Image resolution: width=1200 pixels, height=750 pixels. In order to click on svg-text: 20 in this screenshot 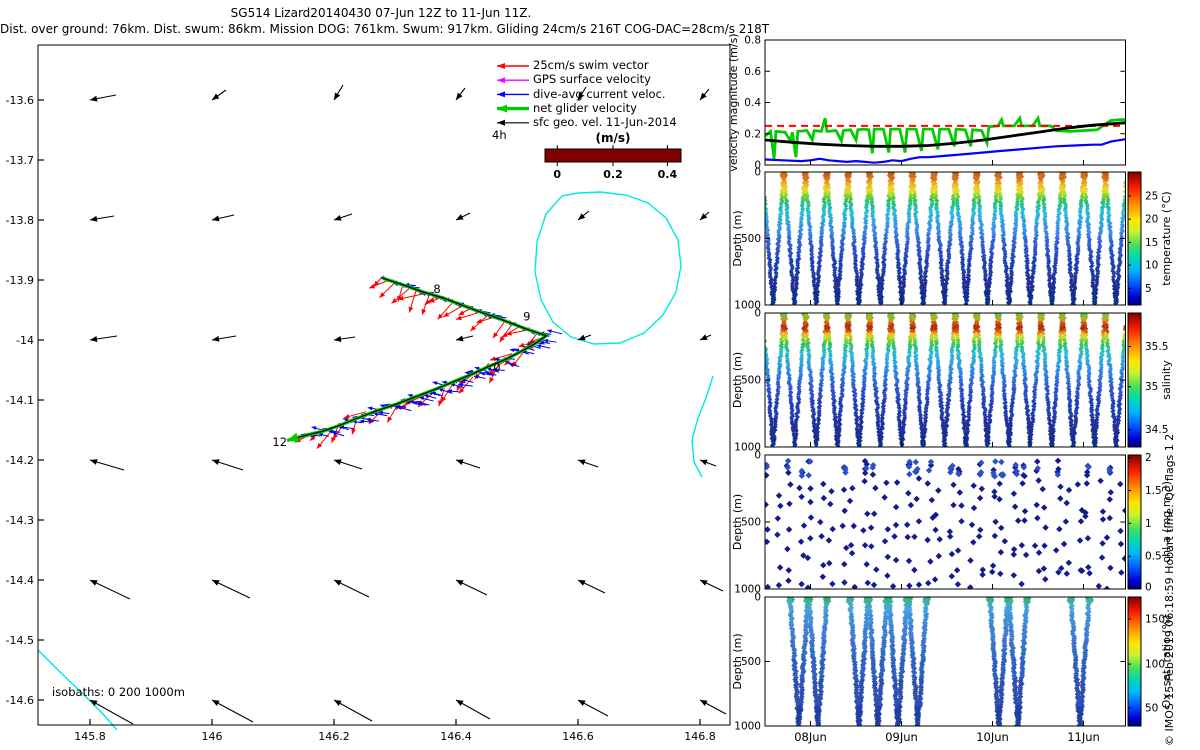, I will do `click(1151, 220)`.